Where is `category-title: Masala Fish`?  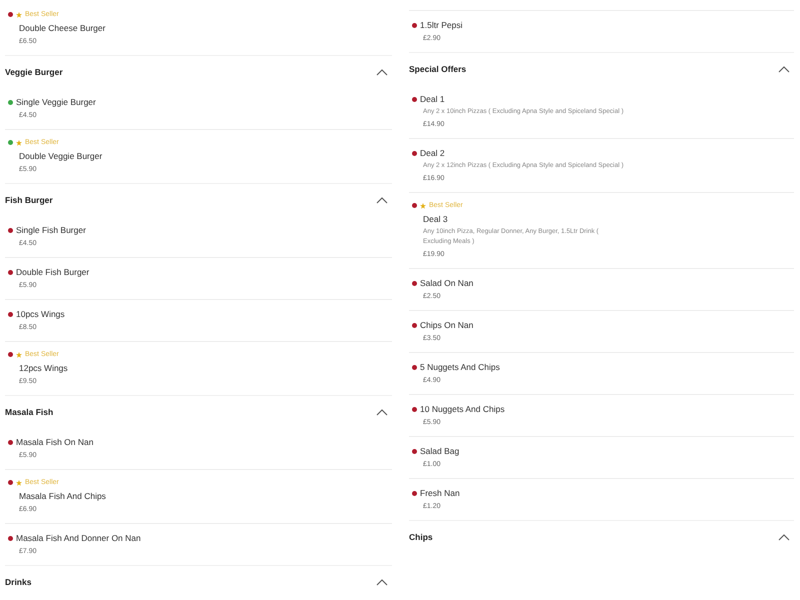
category-title: Masala Fish is located at coordinates (29, 412).